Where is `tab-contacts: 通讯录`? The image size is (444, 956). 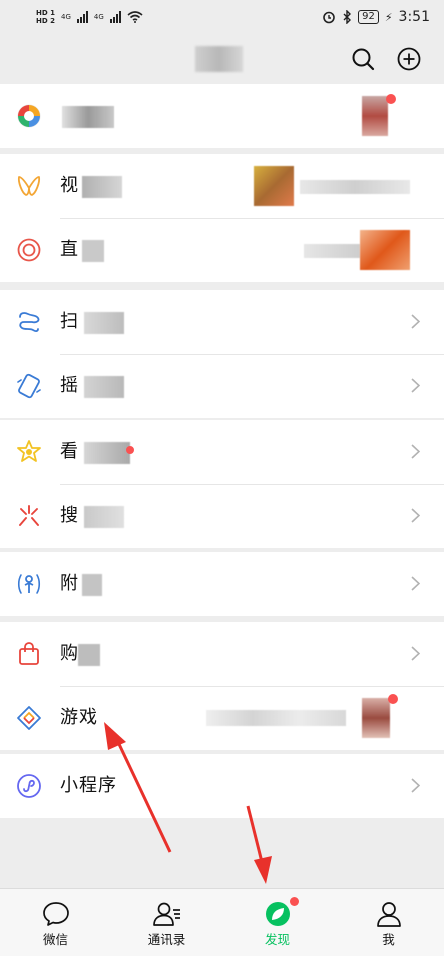 tab-contacts: 通讯录 is located at coordinates (166, 922).